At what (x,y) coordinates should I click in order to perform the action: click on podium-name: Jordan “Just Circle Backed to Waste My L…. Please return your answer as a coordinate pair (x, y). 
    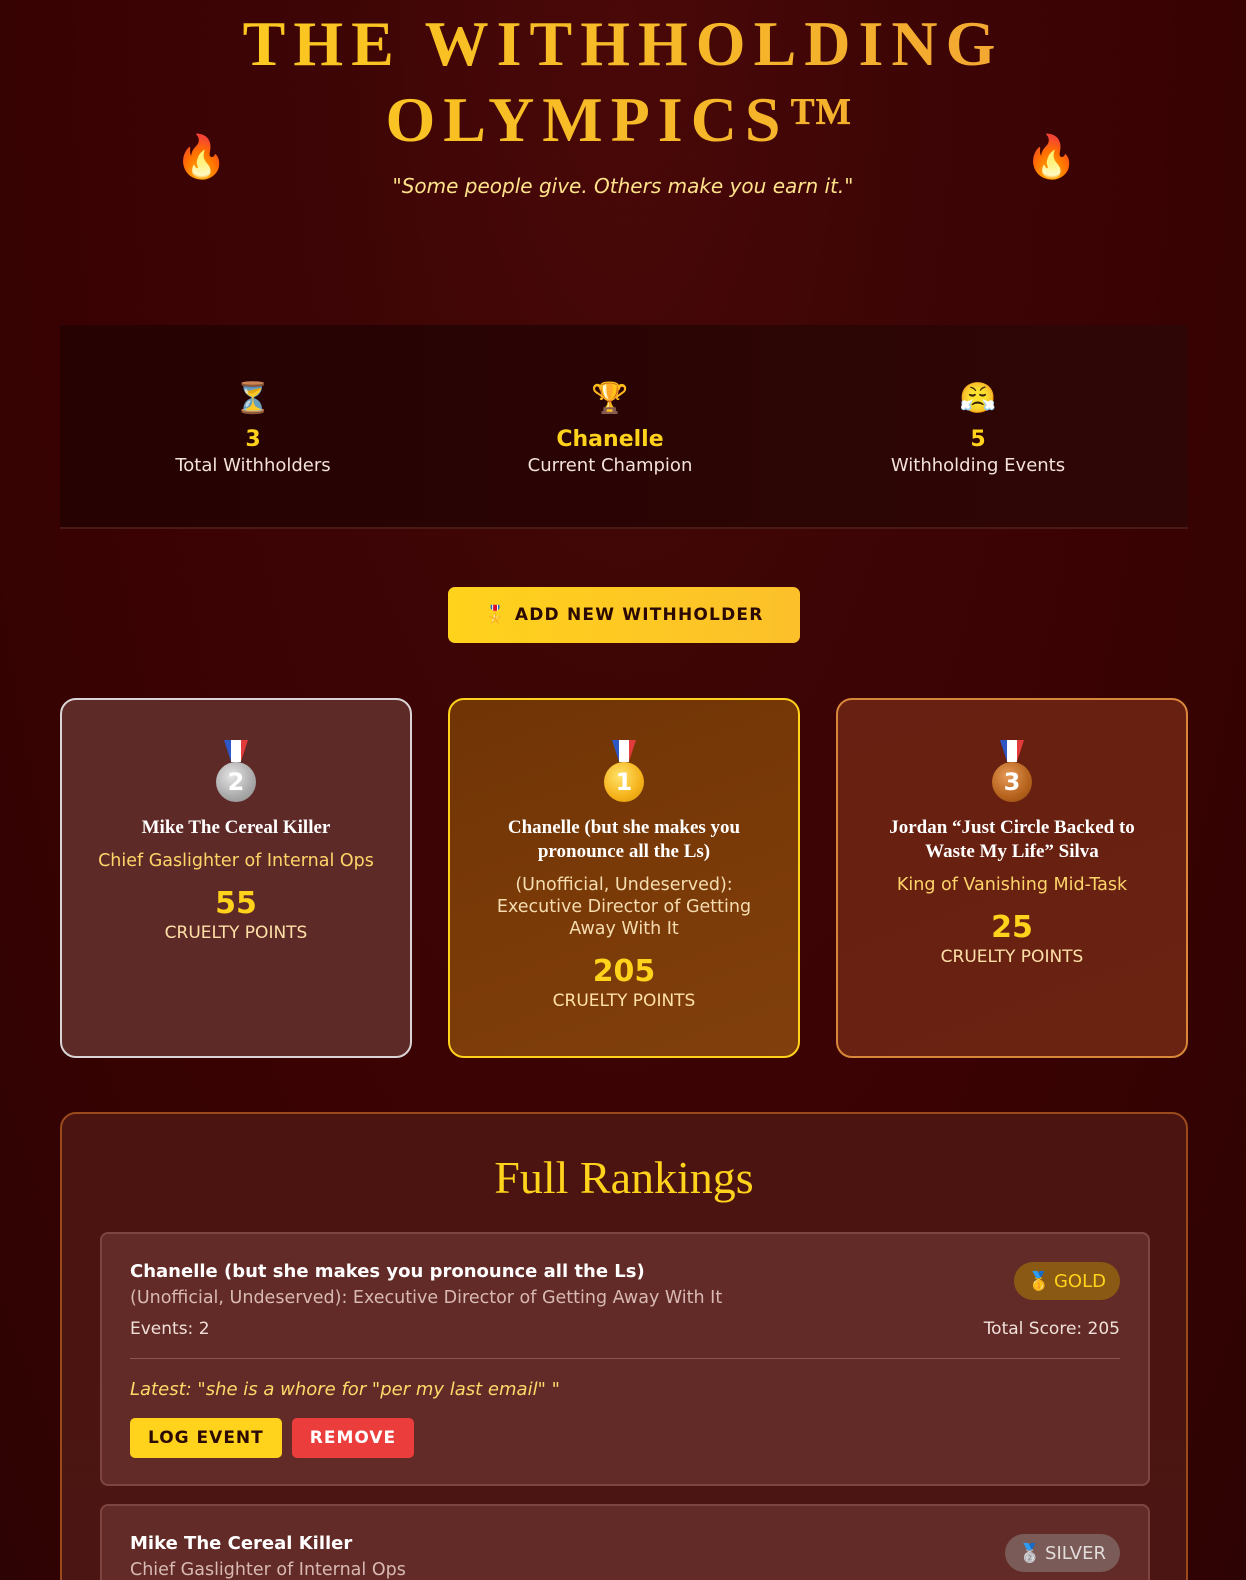
    Looking at the image, I should click on (1012, 839).